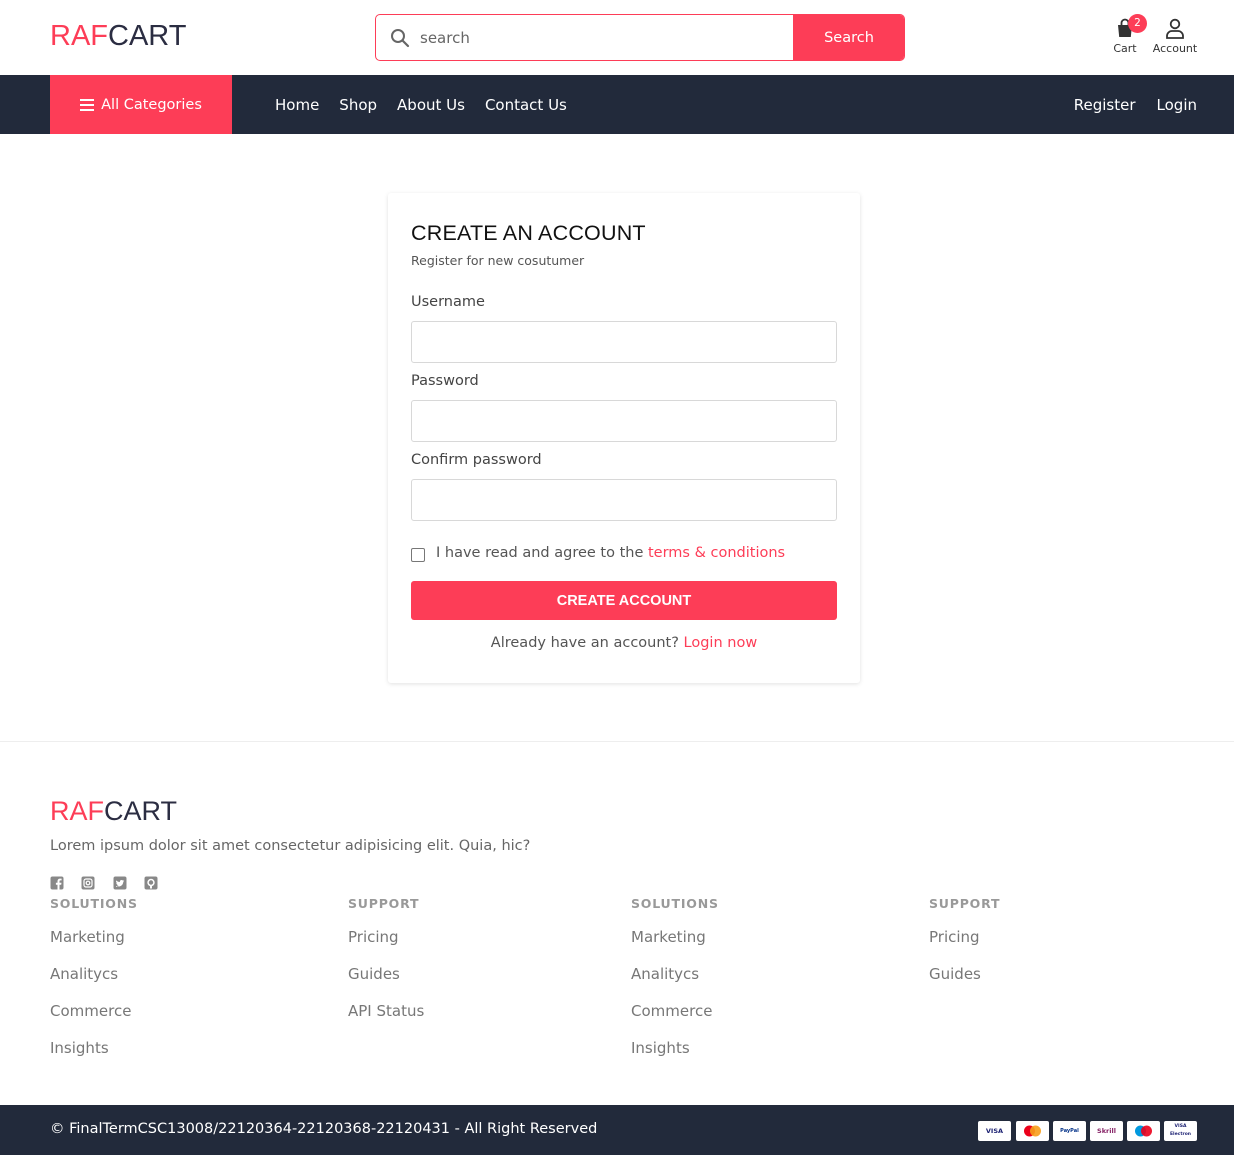  Describe the element at coordinates (721, 643) in the screenshot. I see `login-now-link: Login now` at that location.